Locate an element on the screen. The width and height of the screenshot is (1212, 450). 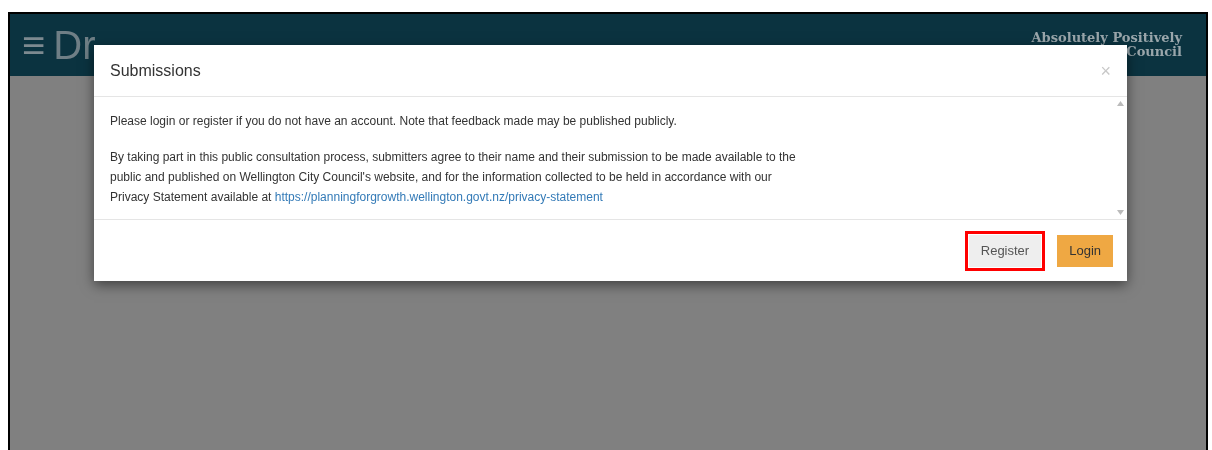
modal-text: By taking part in this public consultation process, submitters agree to their name and their submission to be made available to the public and published on Wellington City Council's website, and for the information collected to be held in accordance with our Privacy Statement available at https://planningforgrowth.wellington.govt.nz/privacy-statement is located at coordinates (453, 177).